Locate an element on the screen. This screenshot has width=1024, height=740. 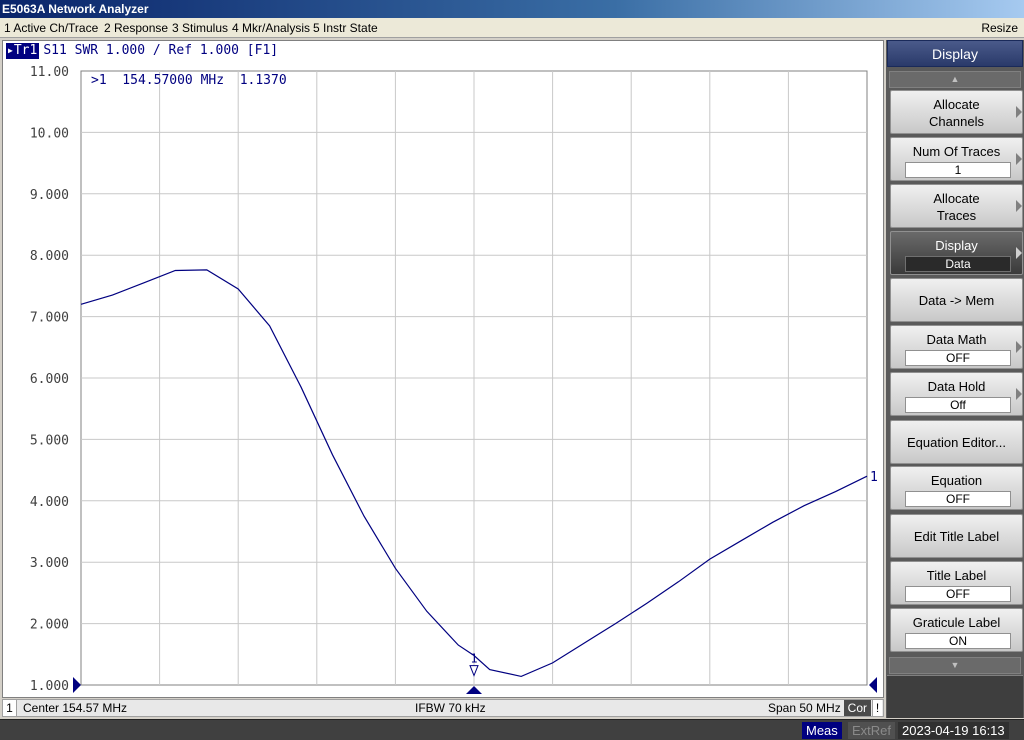
softkey-data-mem: Data -> Mem is located at coordinates (956, 300).